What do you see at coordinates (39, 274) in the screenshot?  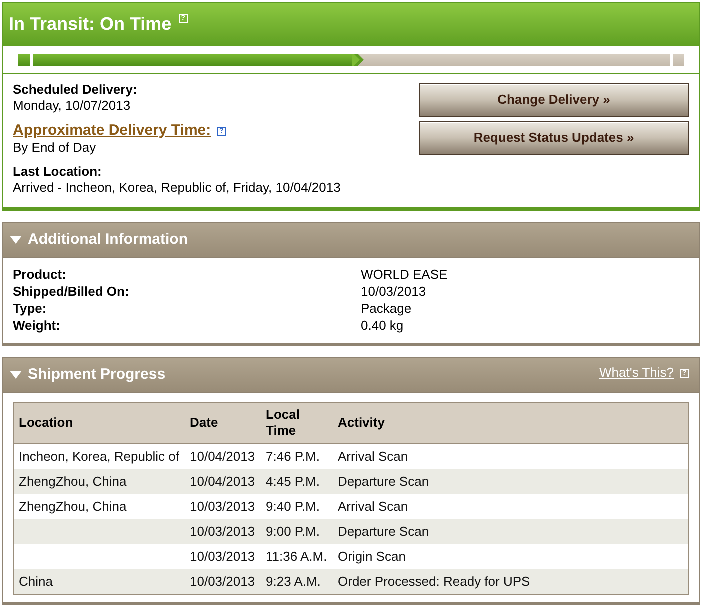 I see `info-label: Product:` at bounding box center [39, 274].